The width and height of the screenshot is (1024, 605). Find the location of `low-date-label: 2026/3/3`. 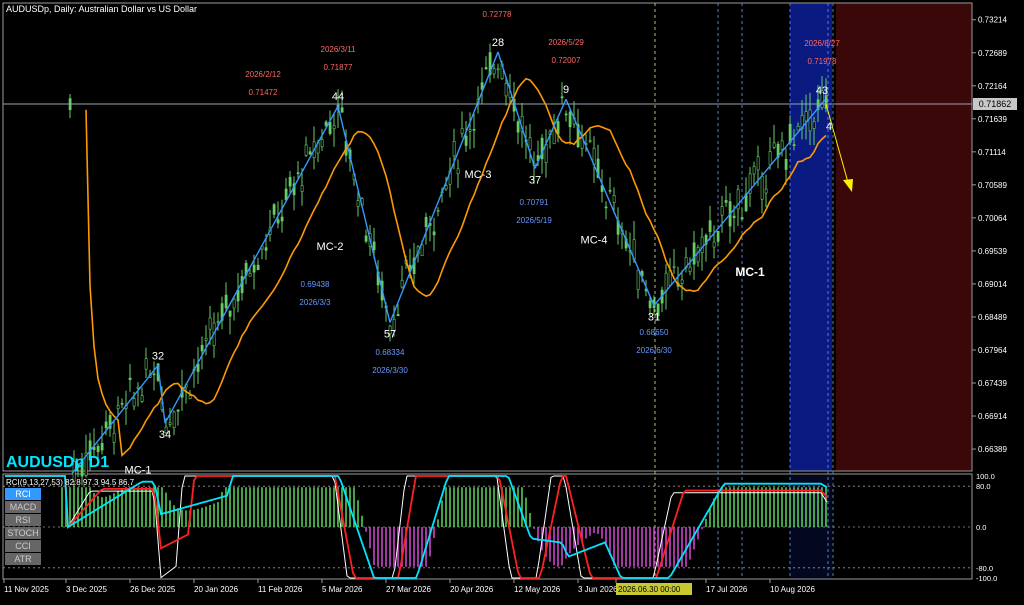

low-date-label: 2026/3/3 is located at coordinates (315, 302).